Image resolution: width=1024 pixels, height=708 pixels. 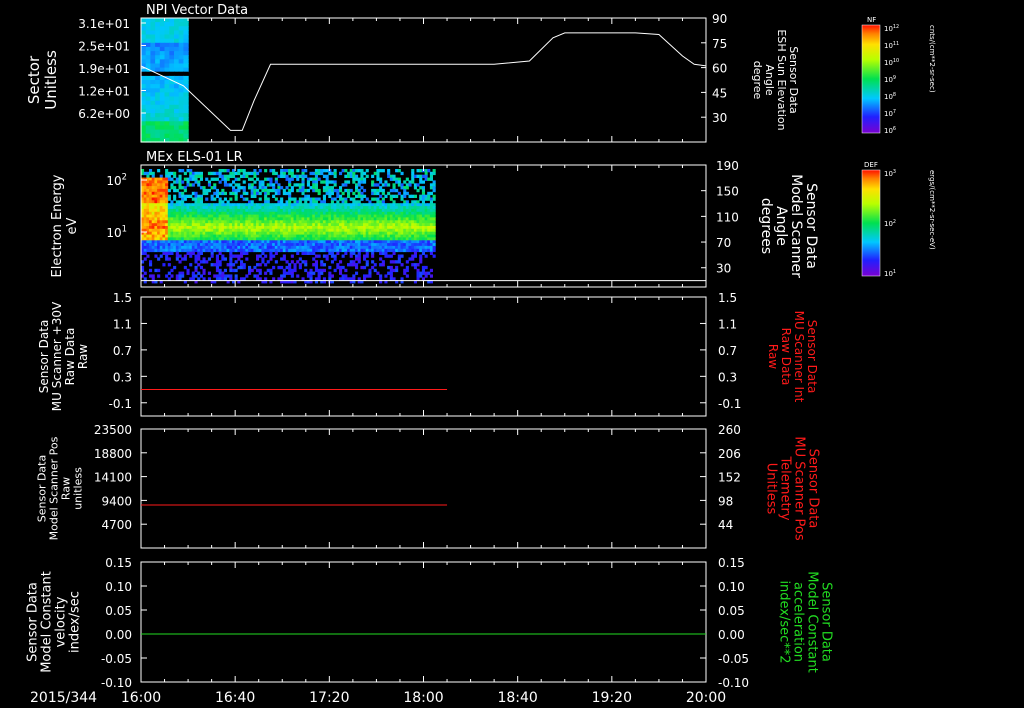 What do you see at coordinates (42, 80) in the screenshot?
I see `panel1-left-label: SectorUnitless` at bounding box center [42, 80].